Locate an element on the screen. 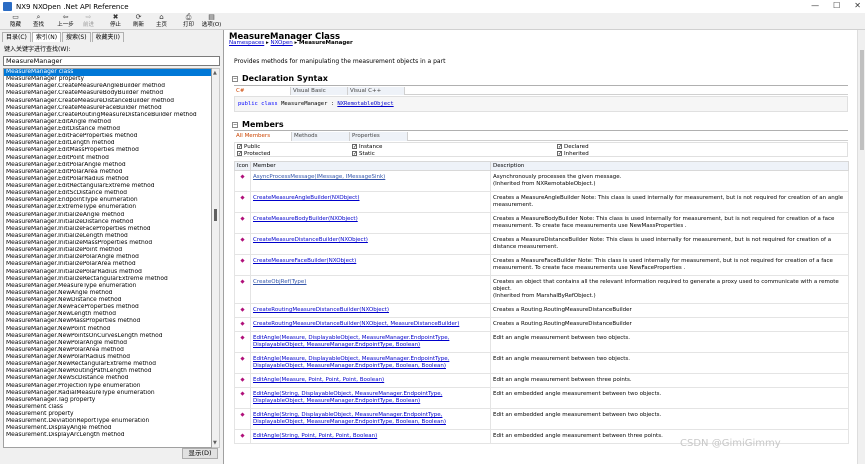  language-tab: Visual Basic is located at coordinates (319, 91).